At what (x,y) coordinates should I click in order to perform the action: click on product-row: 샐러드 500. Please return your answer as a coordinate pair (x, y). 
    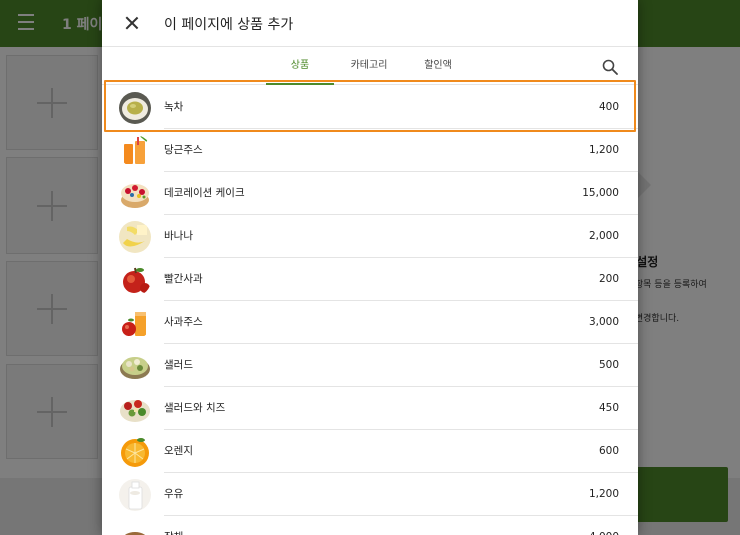
    Looking at the image, I should click on (370, 365).